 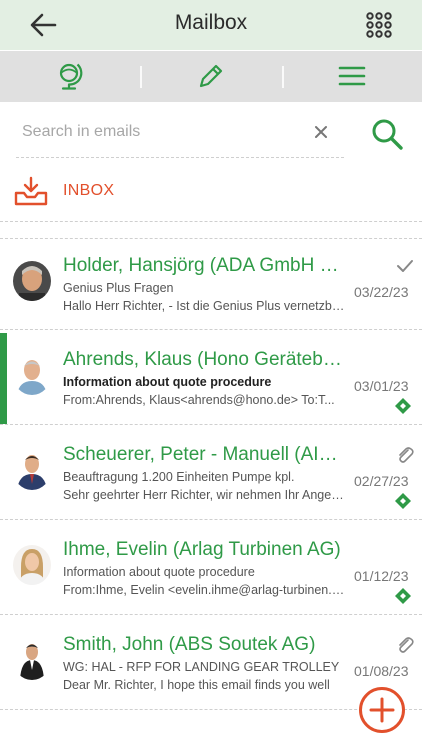 What do you see at coordinates (156, 132) in the screenshot?
I see `search-input` at bounding box center [156, 132].